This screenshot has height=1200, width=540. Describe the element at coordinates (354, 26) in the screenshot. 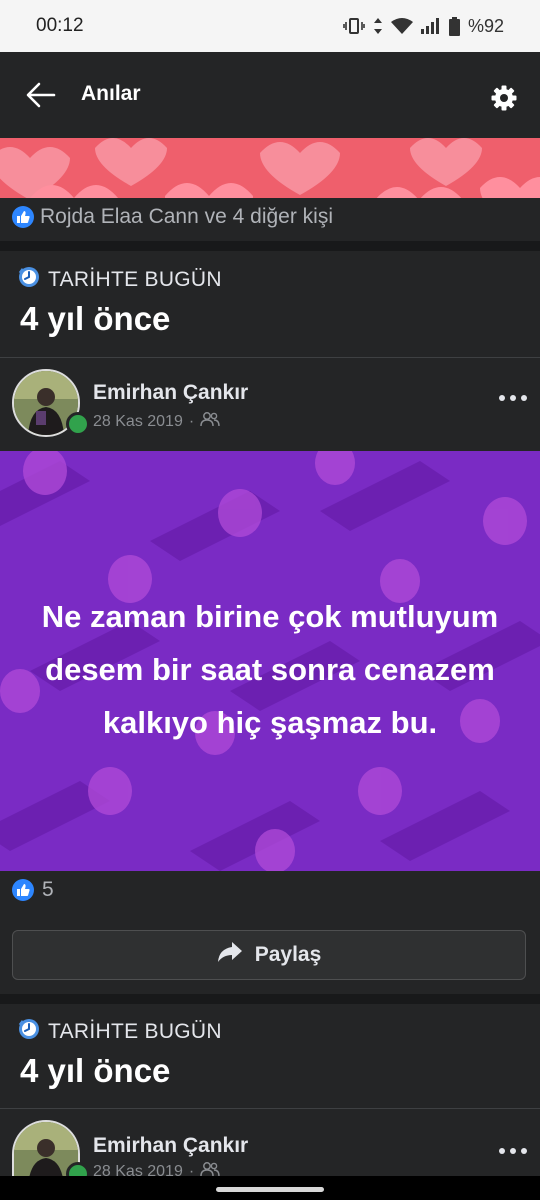

I see `vibrate-icon` at that location.